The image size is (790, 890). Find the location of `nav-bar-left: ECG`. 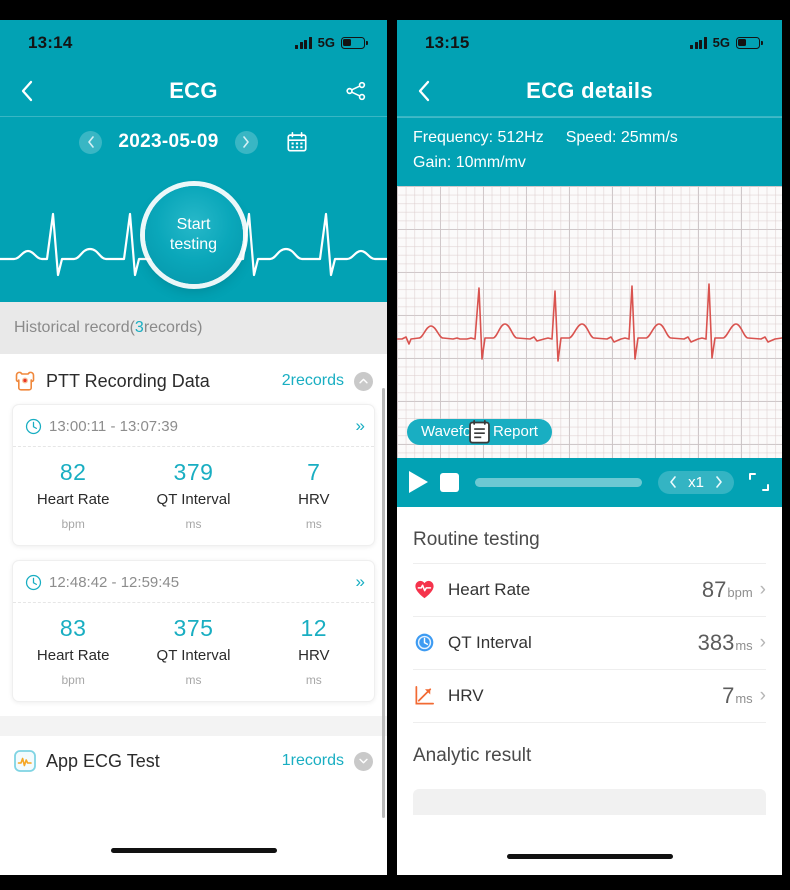

nav-bar-left: ECG is located at coordinates (193, 91).